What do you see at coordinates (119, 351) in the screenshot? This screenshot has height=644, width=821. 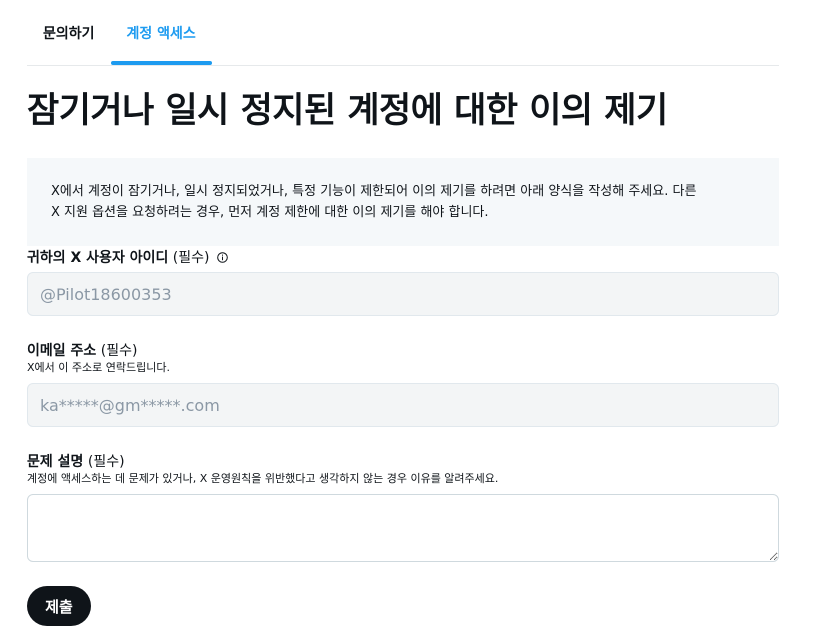 I see `email-required: (필수)` at bounding box center [119, 351].